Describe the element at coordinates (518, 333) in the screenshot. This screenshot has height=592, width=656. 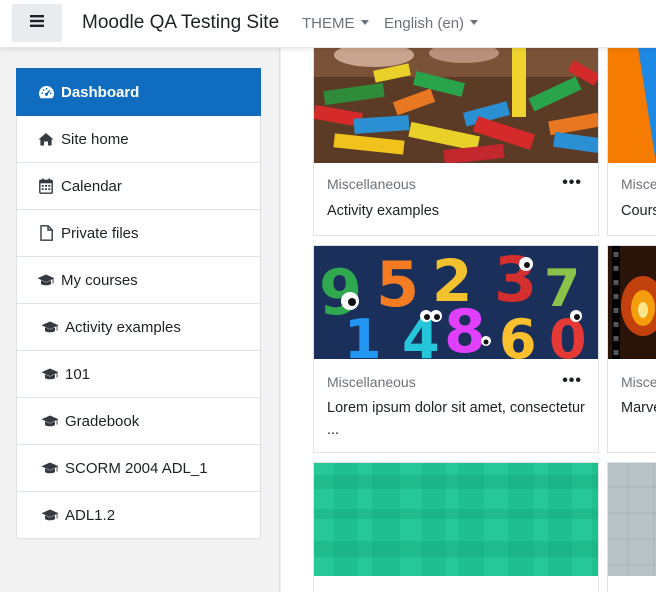
I see `svg-text: 6` at that location.